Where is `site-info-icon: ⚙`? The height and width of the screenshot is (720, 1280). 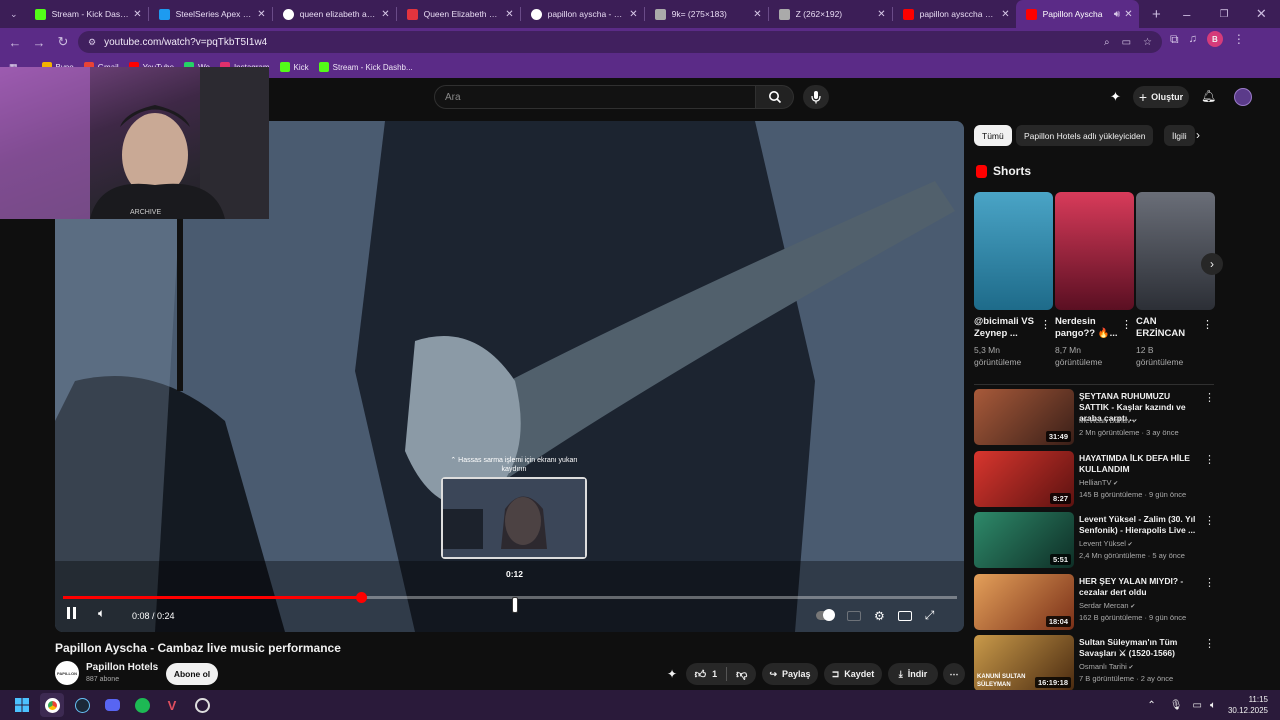
site-info-icon: ⚙ is located at coordinates (92, 42).